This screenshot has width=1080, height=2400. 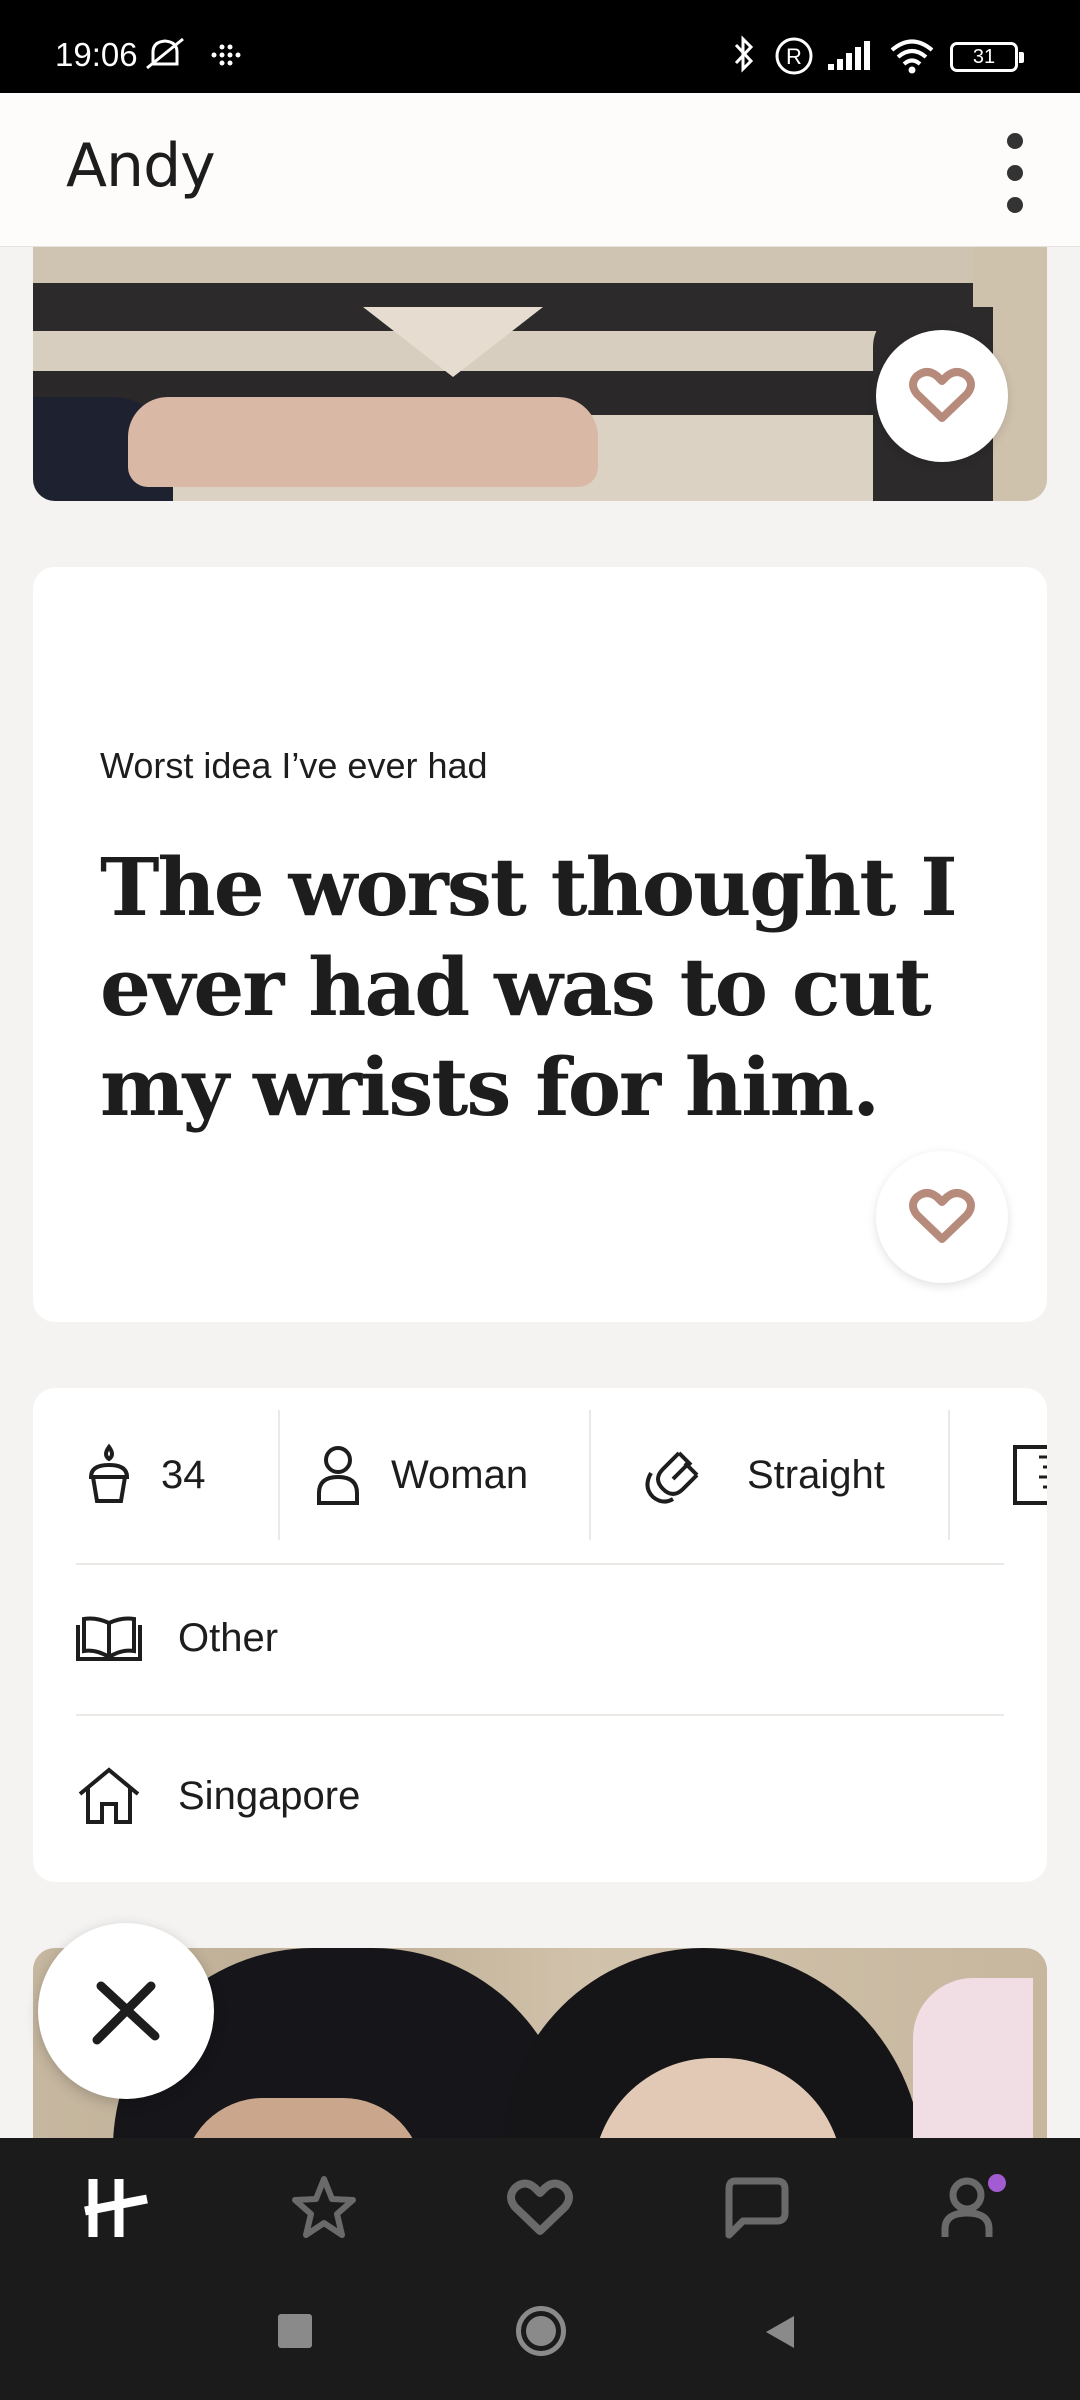 What do you see at coordinates (141, 166) in the screenshot?
I see `profile-name: Andy` at bounding box center [141, 166].